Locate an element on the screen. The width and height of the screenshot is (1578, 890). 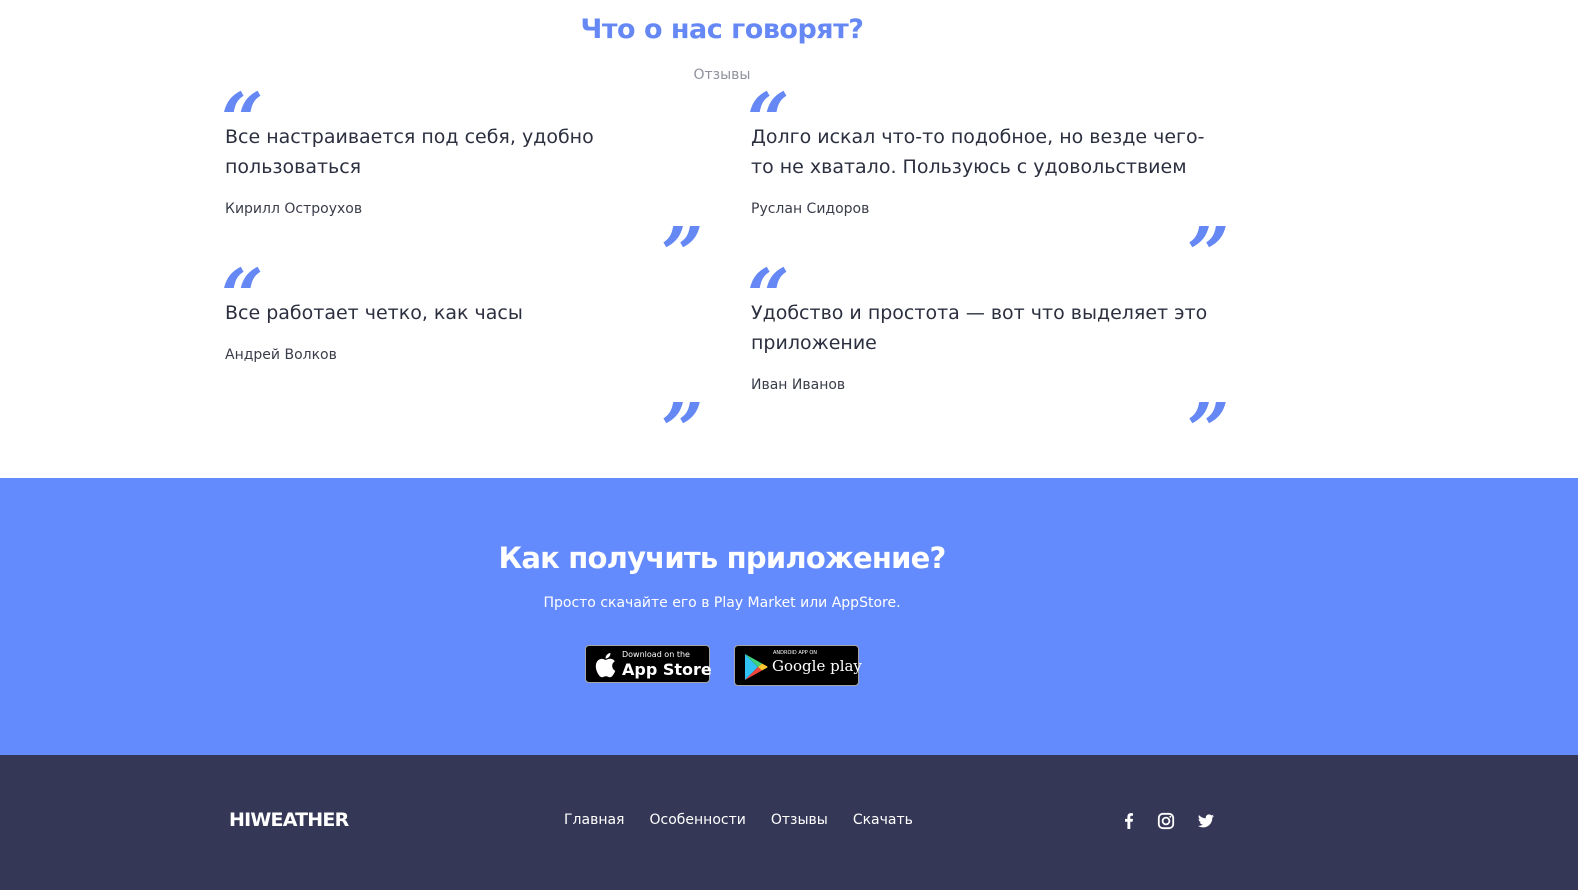
instagram-icon is located at coordinates (1166, 821).